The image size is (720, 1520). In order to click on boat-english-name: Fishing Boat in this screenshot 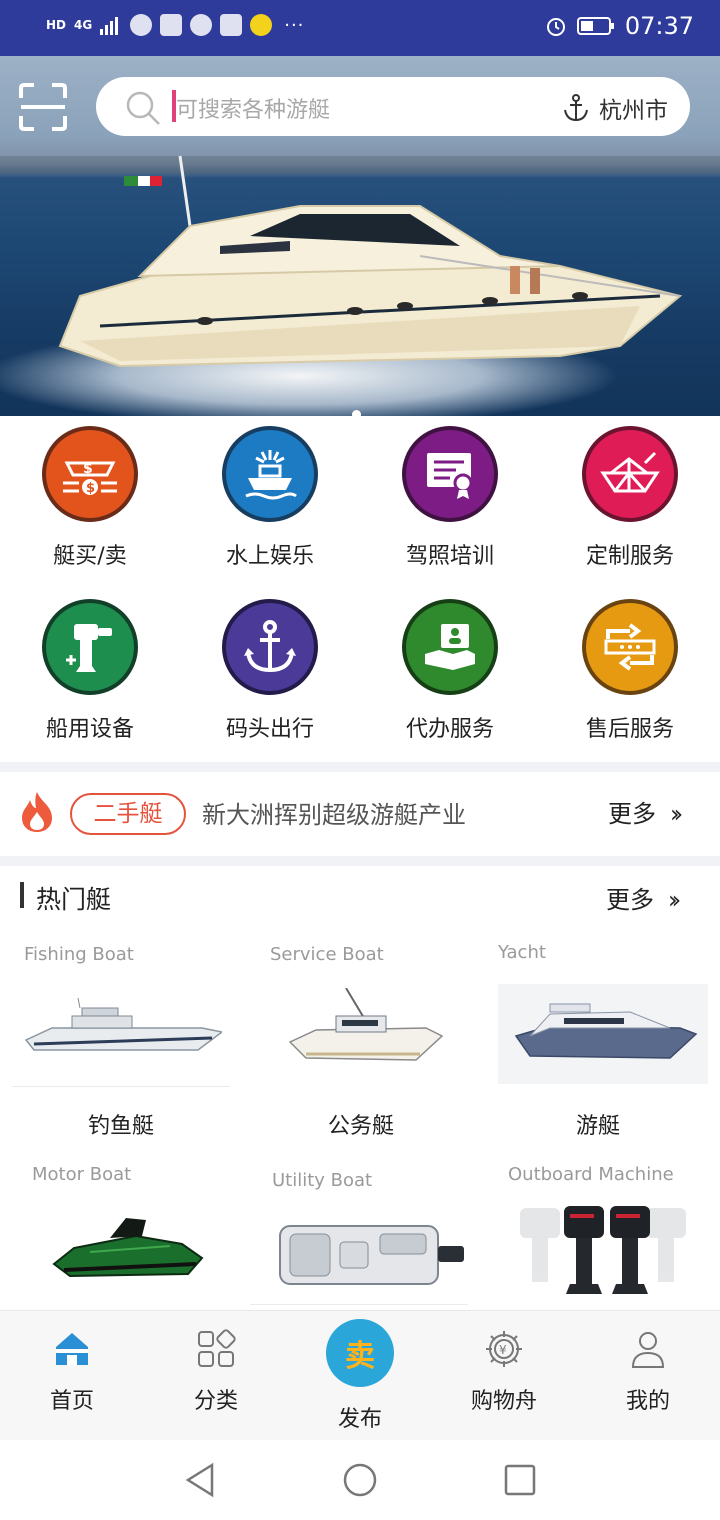, I will do `click(79, 954)`.